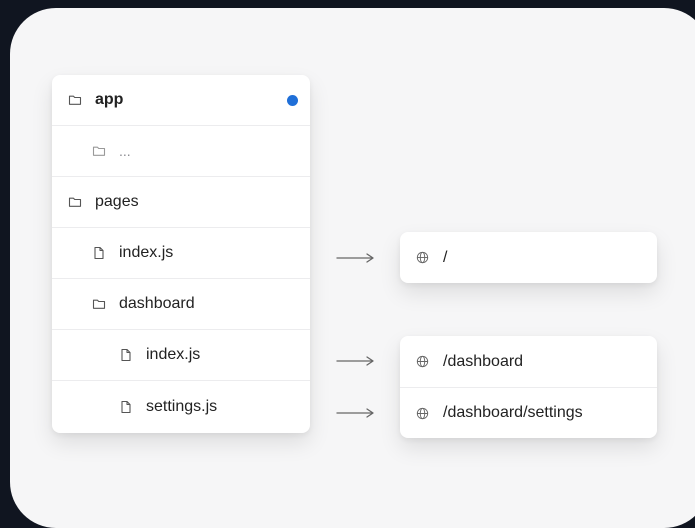  Describe the element at coordinates (528, 361) in the screenshot. I see `route-row: /dashboard` at that location.